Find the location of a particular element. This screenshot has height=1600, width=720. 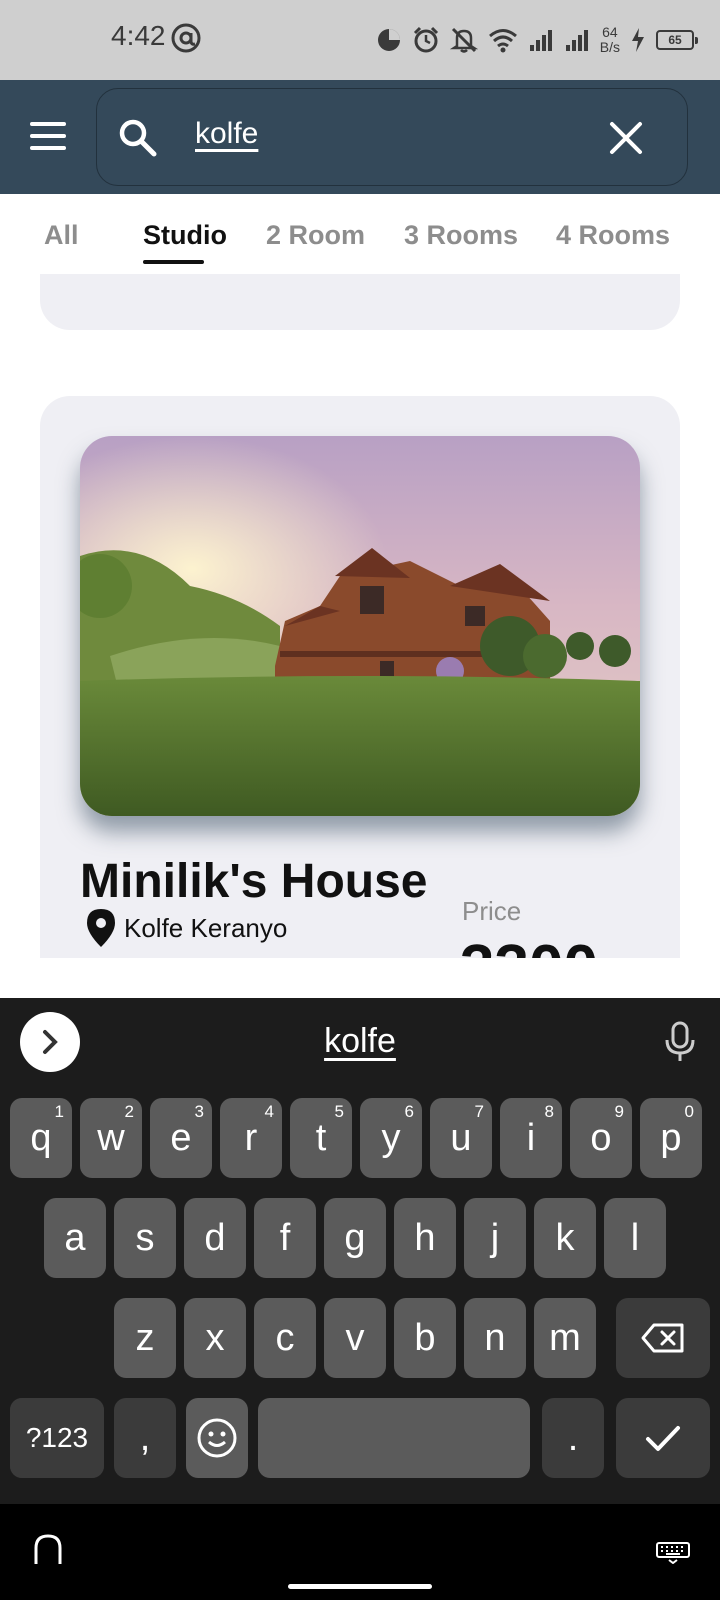

key-m: m is located at coordinates (565, 1338).